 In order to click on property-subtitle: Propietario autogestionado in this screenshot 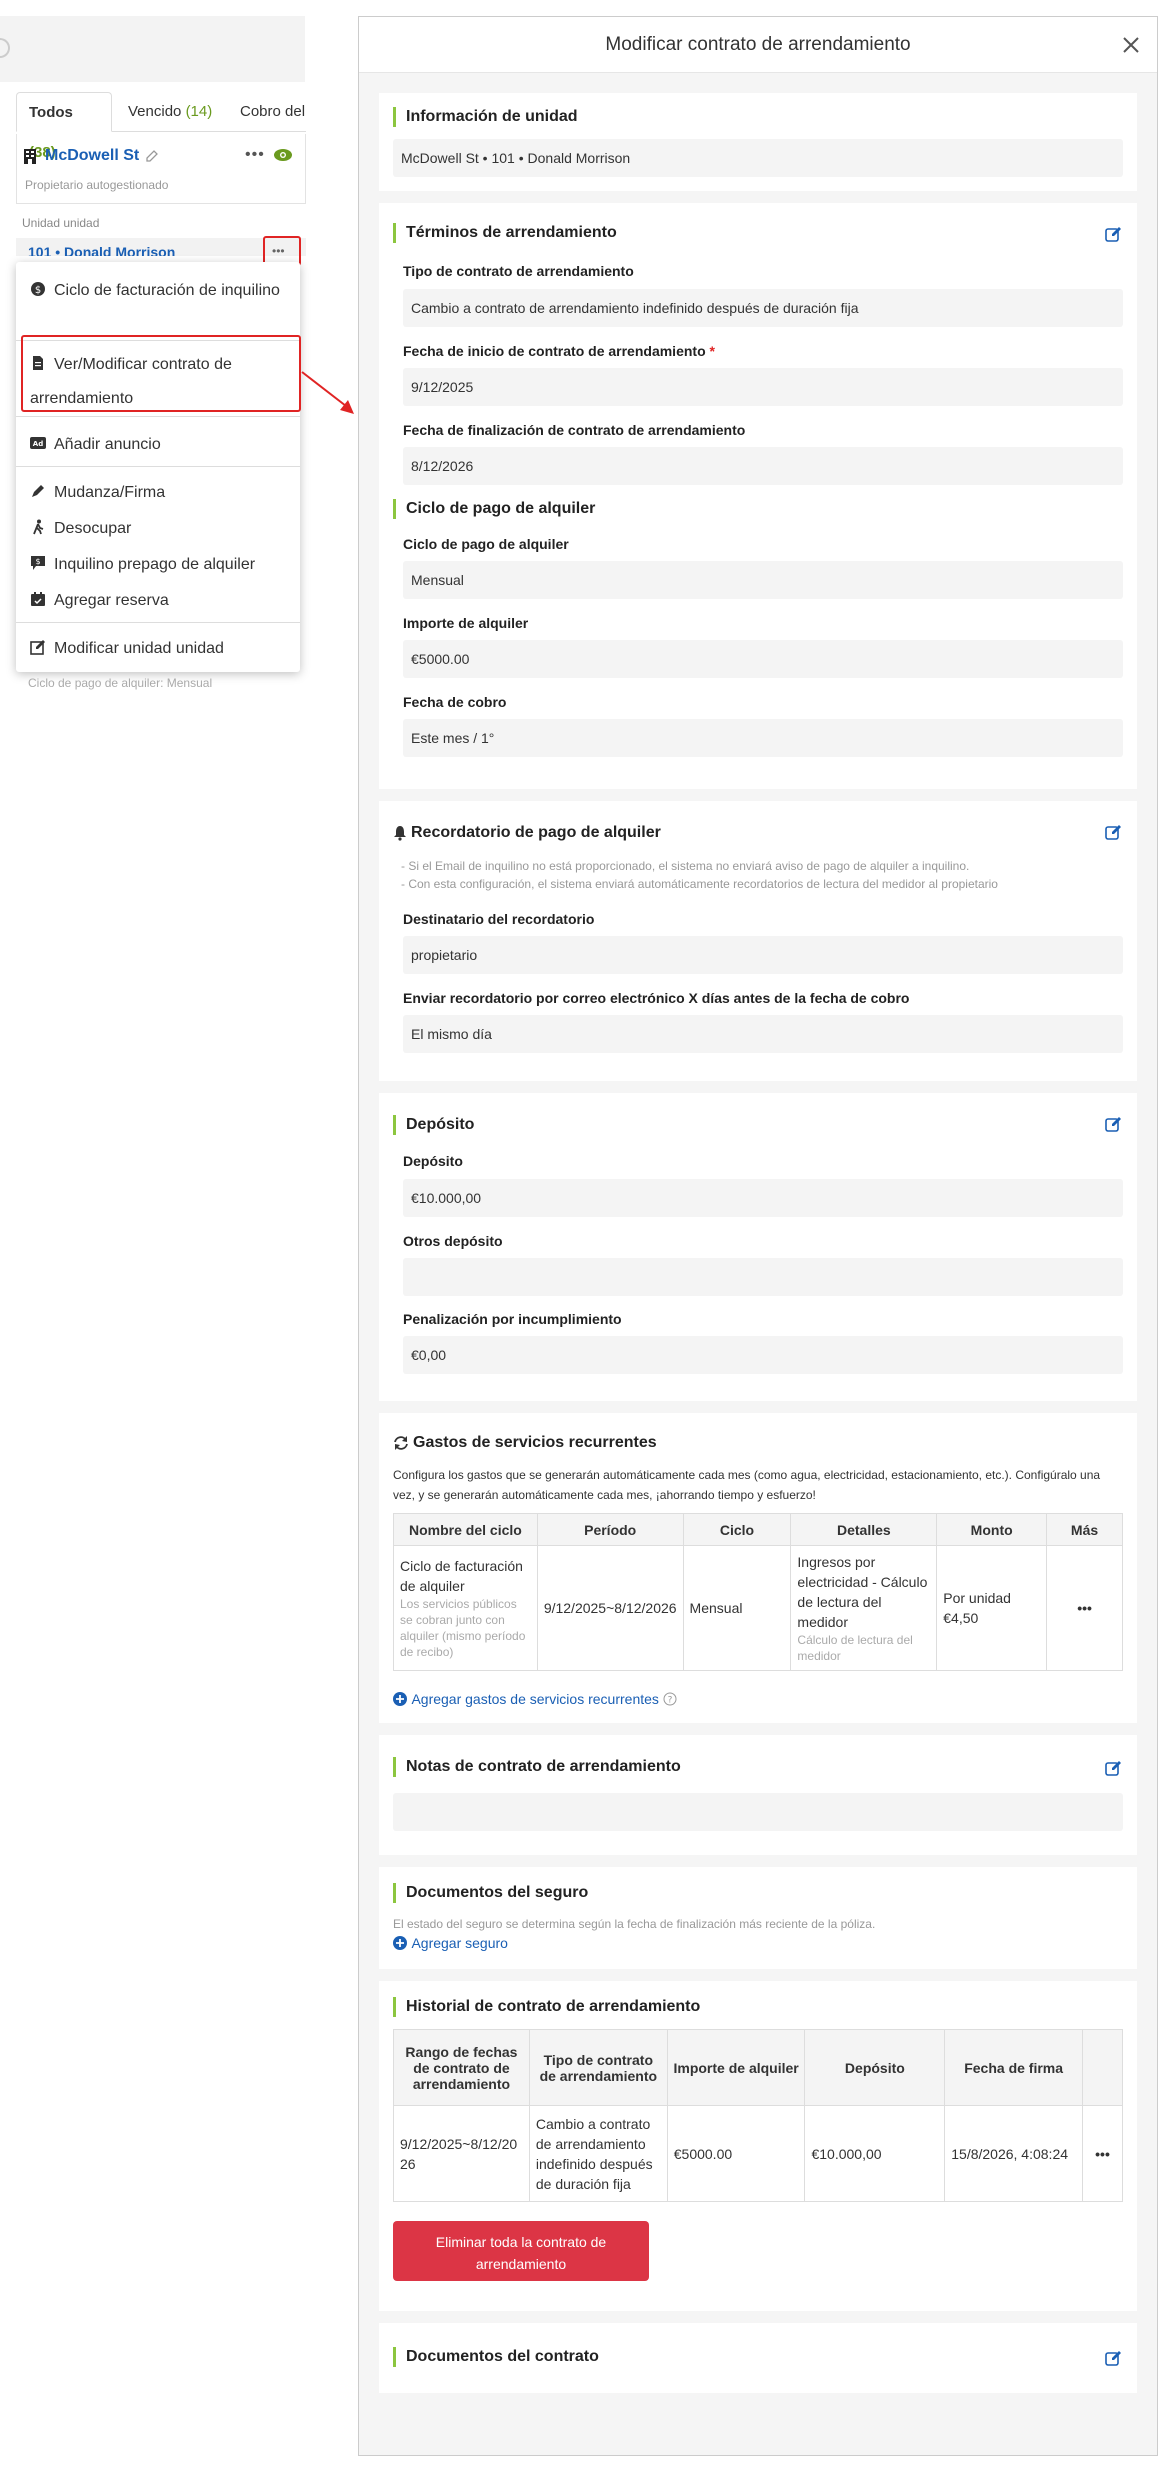, I will do `click(97, 185)`.